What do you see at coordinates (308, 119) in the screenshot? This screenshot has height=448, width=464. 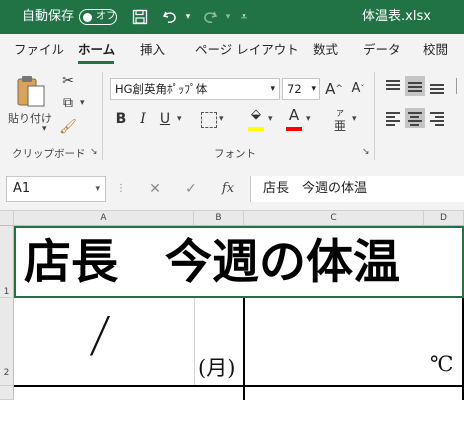 I see `font-color-dropdown-icon: ▾` at bounding box center [308, 119].